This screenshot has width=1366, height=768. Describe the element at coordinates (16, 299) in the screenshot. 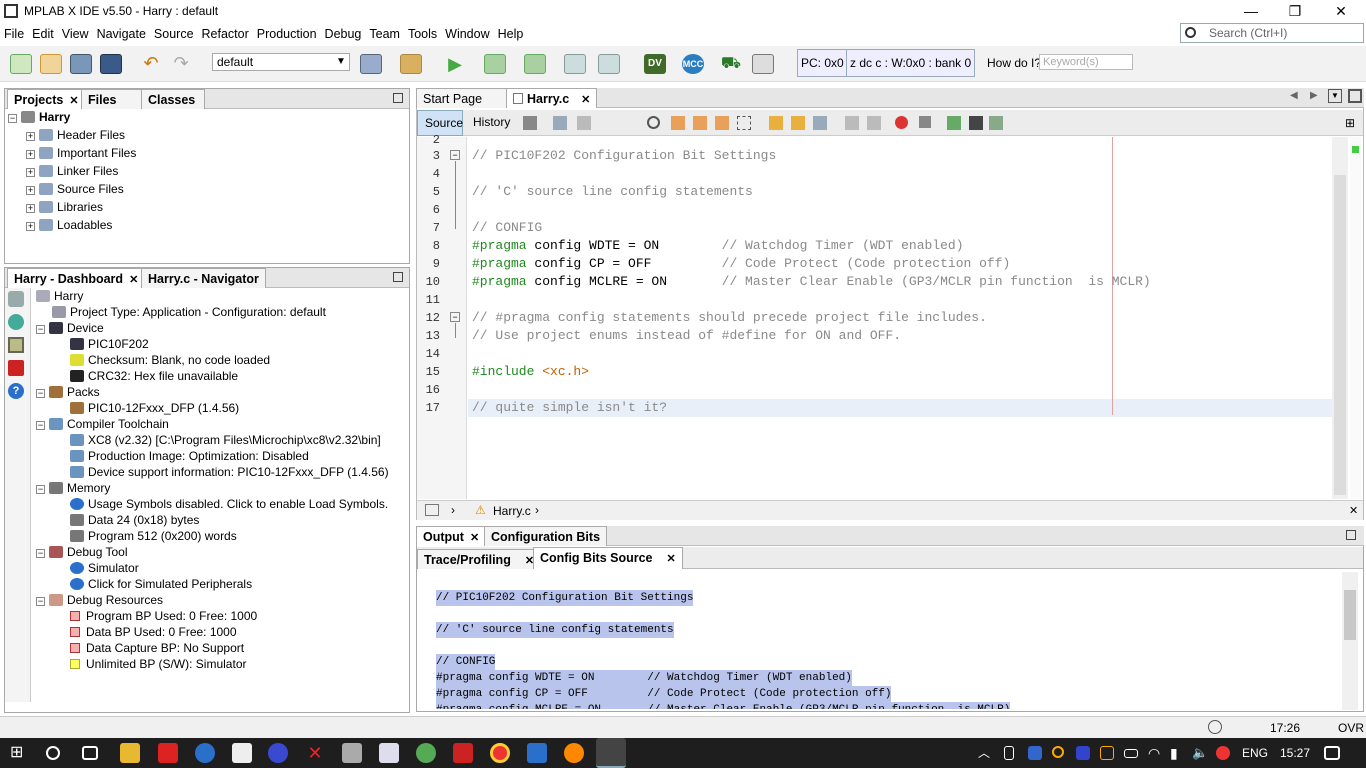

I see `settings-icon` at that location.